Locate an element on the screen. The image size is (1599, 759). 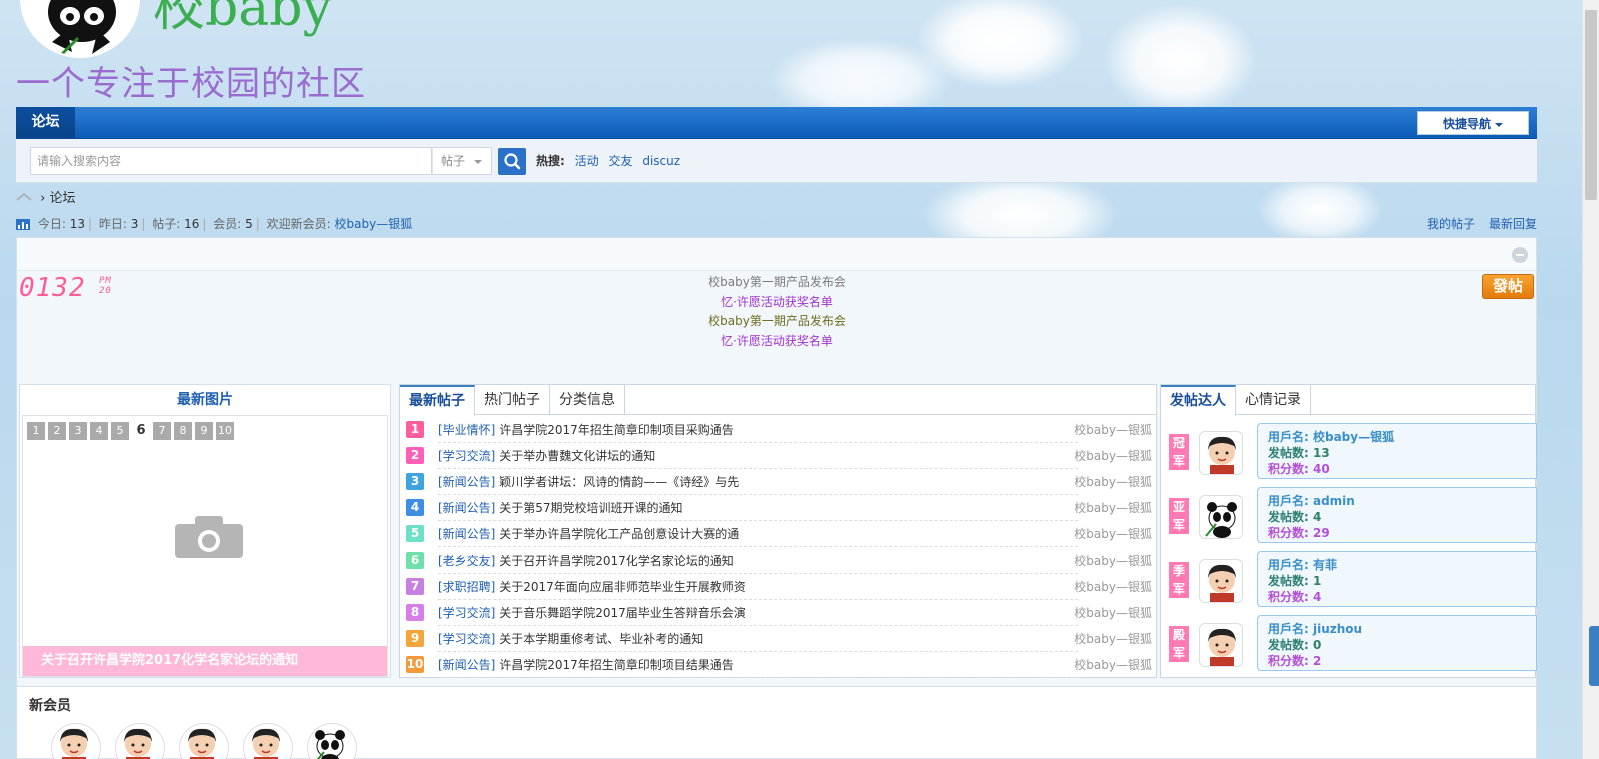
new-post-button: 發帖 is located at coordinates (1508, 286).